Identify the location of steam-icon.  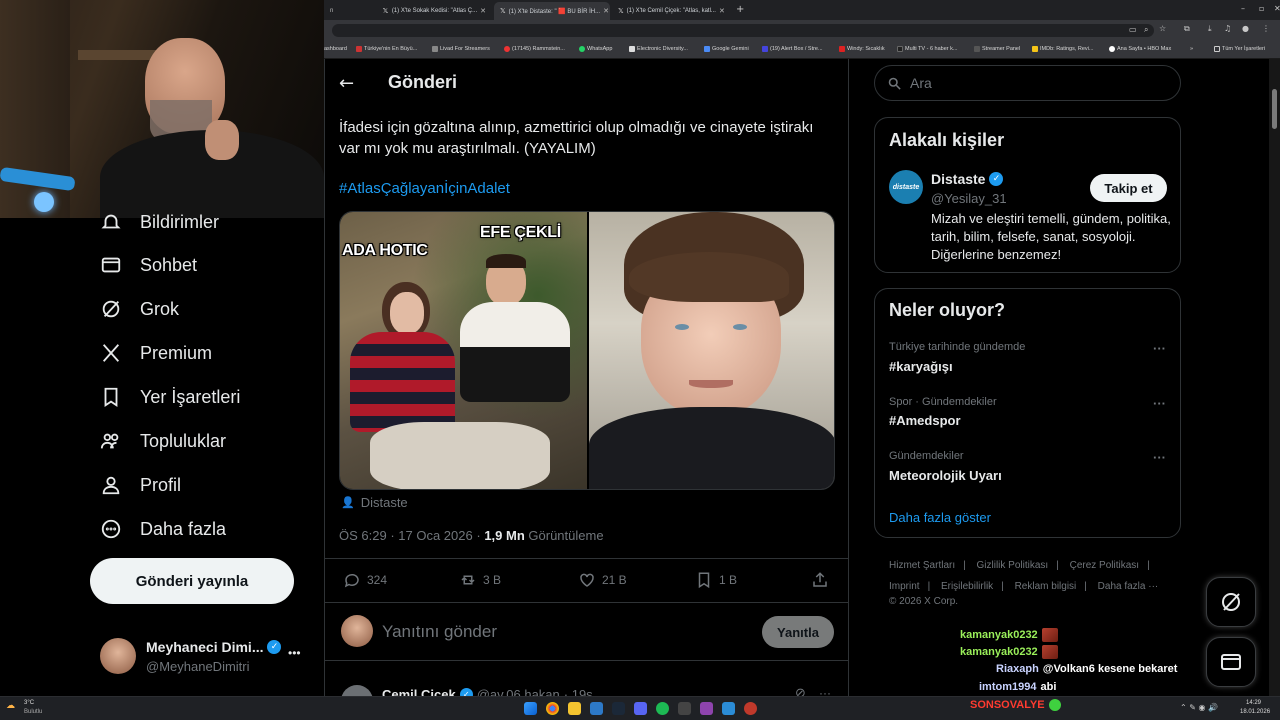
(618, 708).